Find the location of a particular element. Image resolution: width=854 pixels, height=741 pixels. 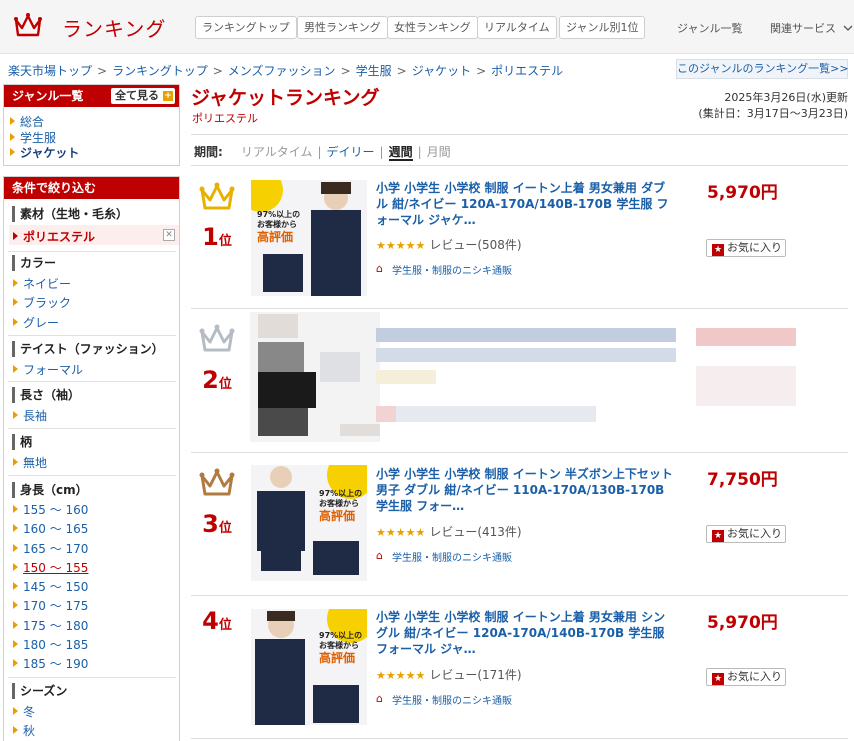

breadcrumb-mens-fashion: メンズファッション is located at coordinates (282, 71).